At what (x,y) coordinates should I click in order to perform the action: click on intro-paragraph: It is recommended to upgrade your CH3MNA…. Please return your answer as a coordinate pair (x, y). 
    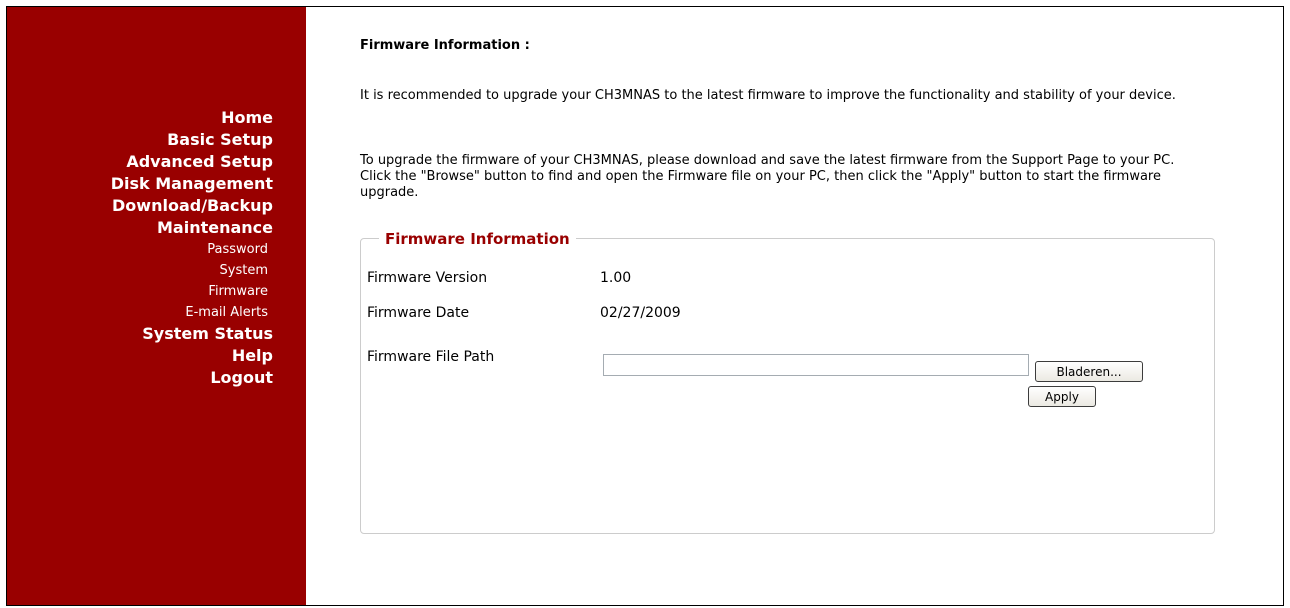
    Looking at the image, I should click on (768, 95).